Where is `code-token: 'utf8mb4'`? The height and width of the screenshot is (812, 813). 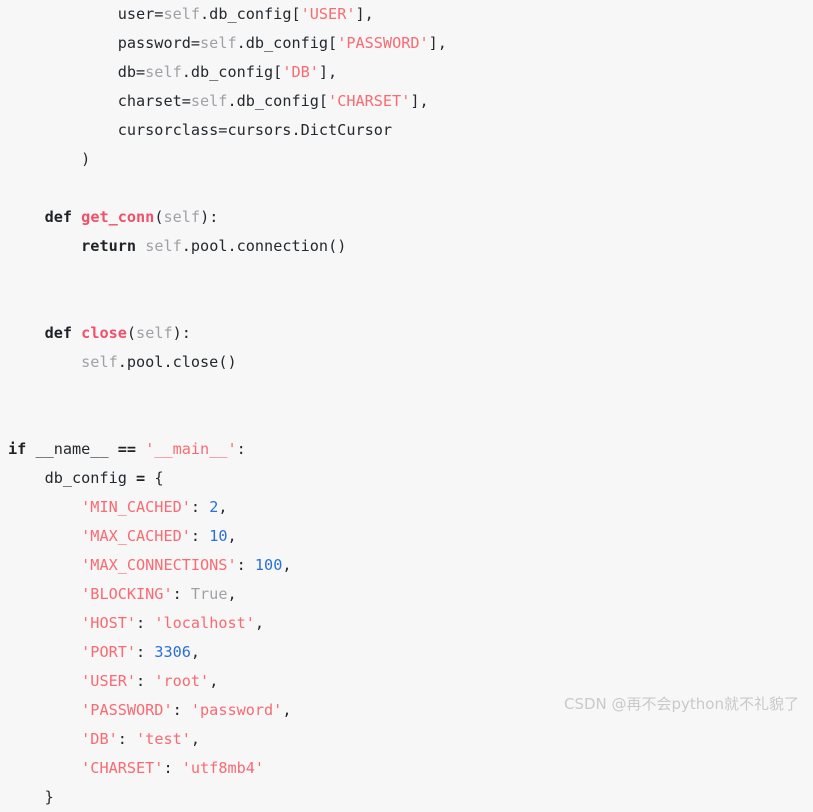 code-token: 'utf8mb4' is located at coordinates (223, 768).